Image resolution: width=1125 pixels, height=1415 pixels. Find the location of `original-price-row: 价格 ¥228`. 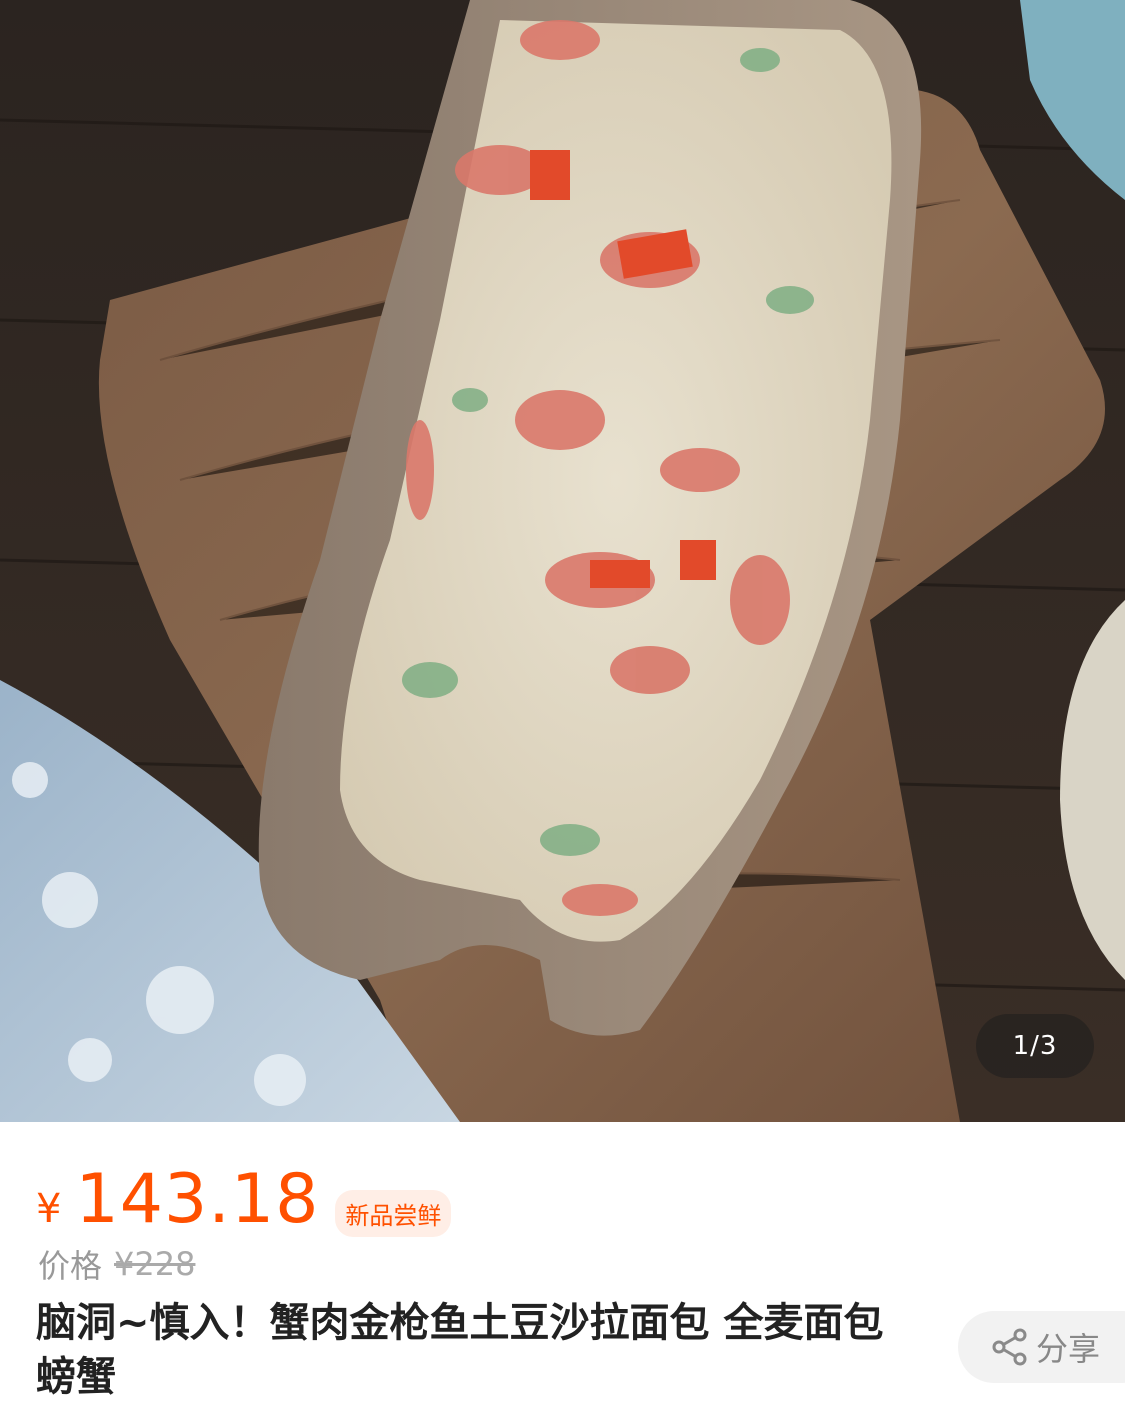

original-price-row: 价格 ¥228 is located at coordinates (117, 1264).